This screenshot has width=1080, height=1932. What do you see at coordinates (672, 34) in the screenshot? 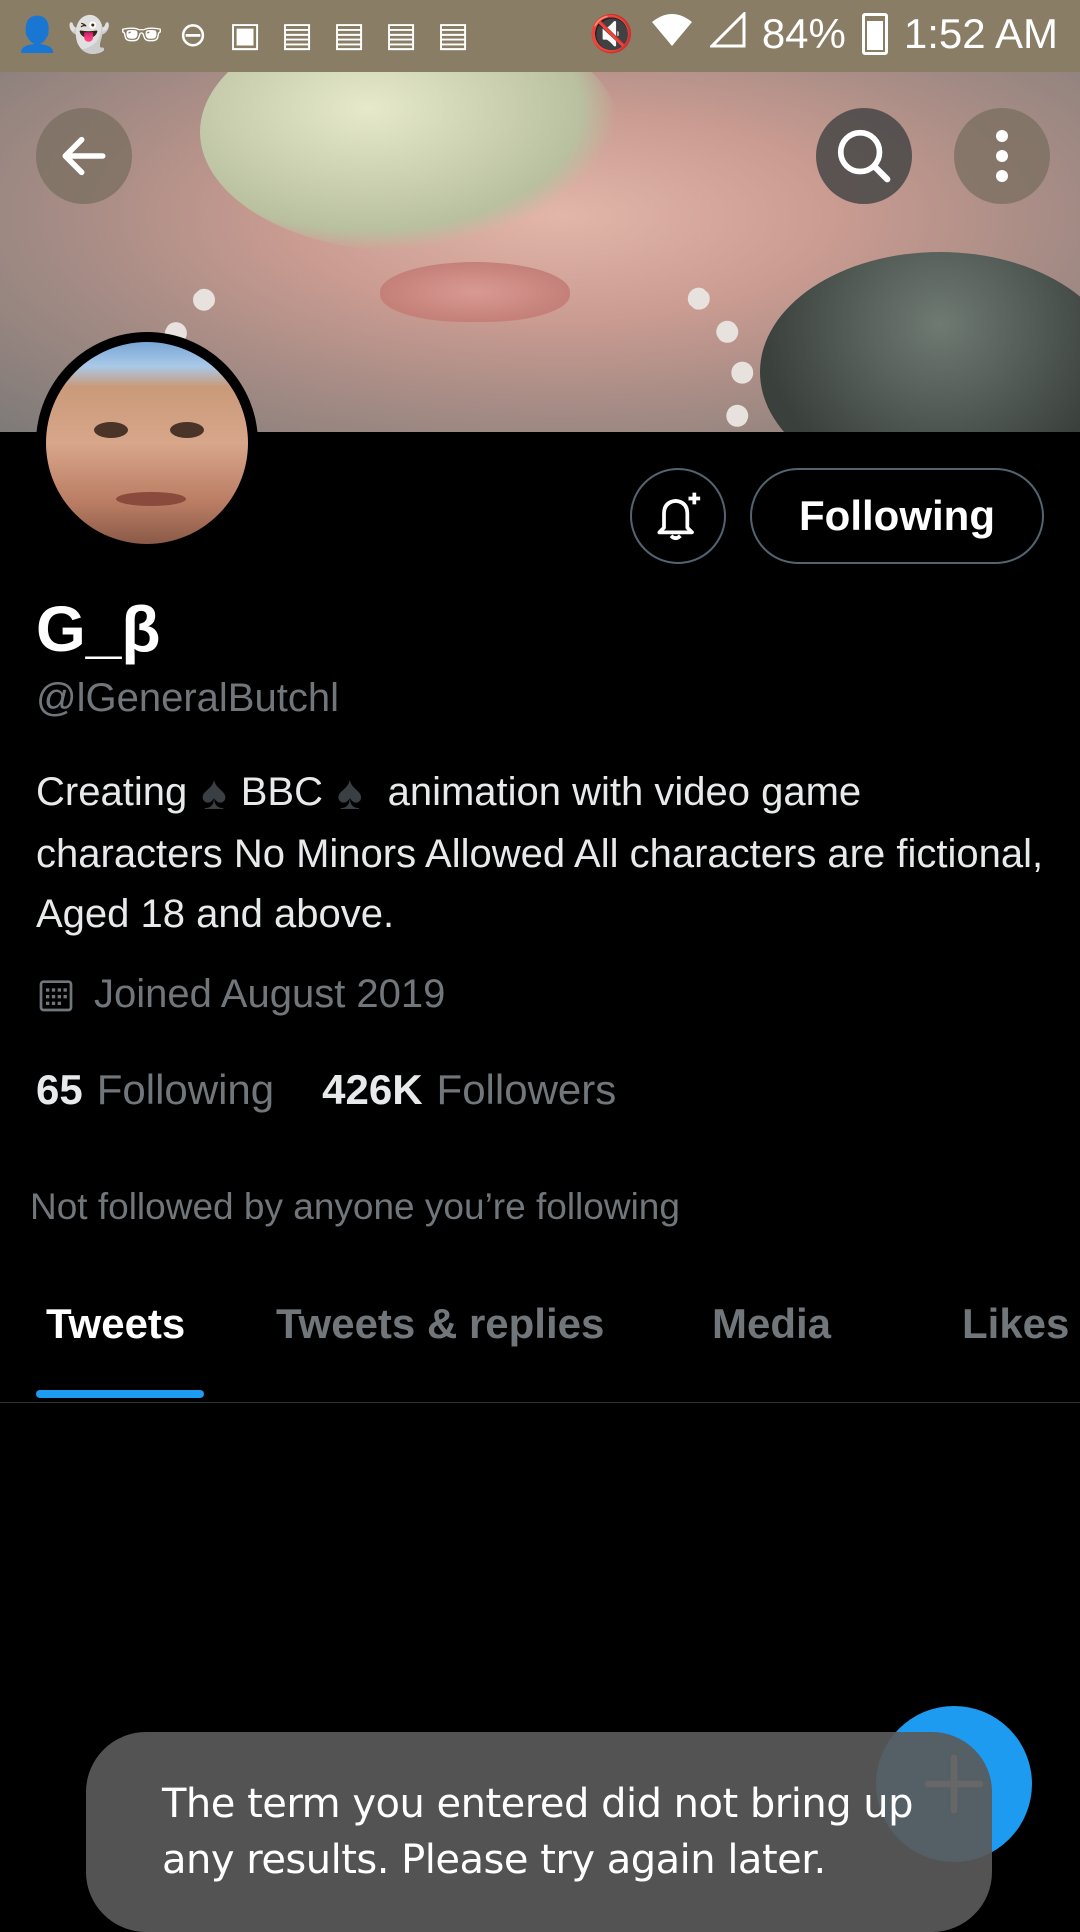
I see `wifi-icon` at bounding box center [672, 34].